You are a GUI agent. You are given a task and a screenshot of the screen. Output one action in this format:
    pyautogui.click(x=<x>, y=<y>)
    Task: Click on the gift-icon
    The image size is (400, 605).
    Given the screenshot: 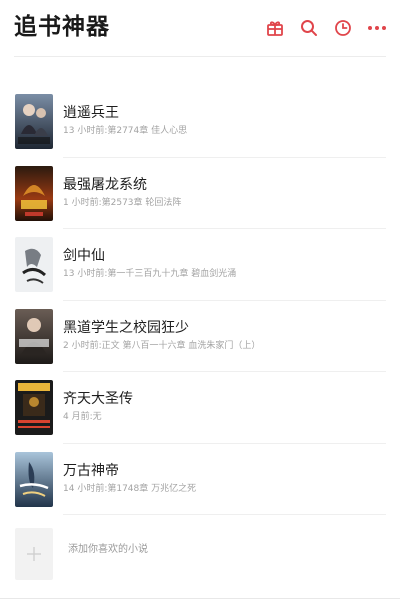 What is the action you would take?
    pyautogui.click(x=275, y=28)
    